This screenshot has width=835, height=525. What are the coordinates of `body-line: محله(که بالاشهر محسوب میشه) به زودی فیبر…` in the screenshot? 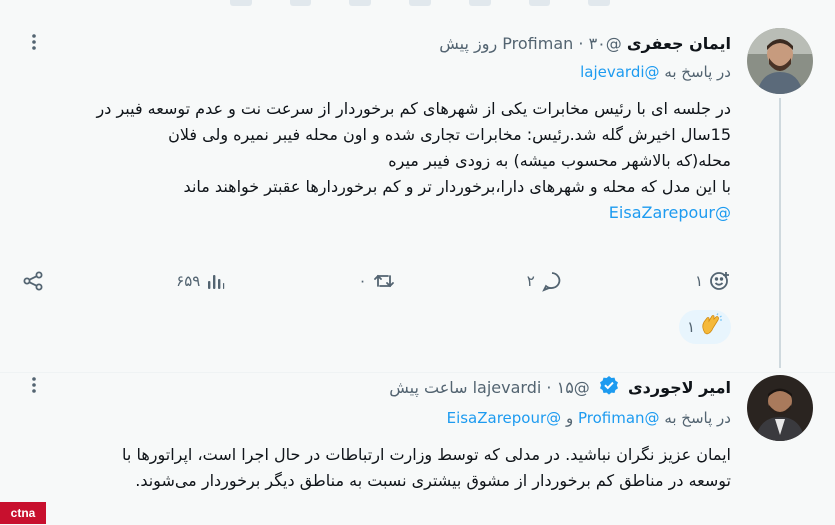 It's located at (559, 160).